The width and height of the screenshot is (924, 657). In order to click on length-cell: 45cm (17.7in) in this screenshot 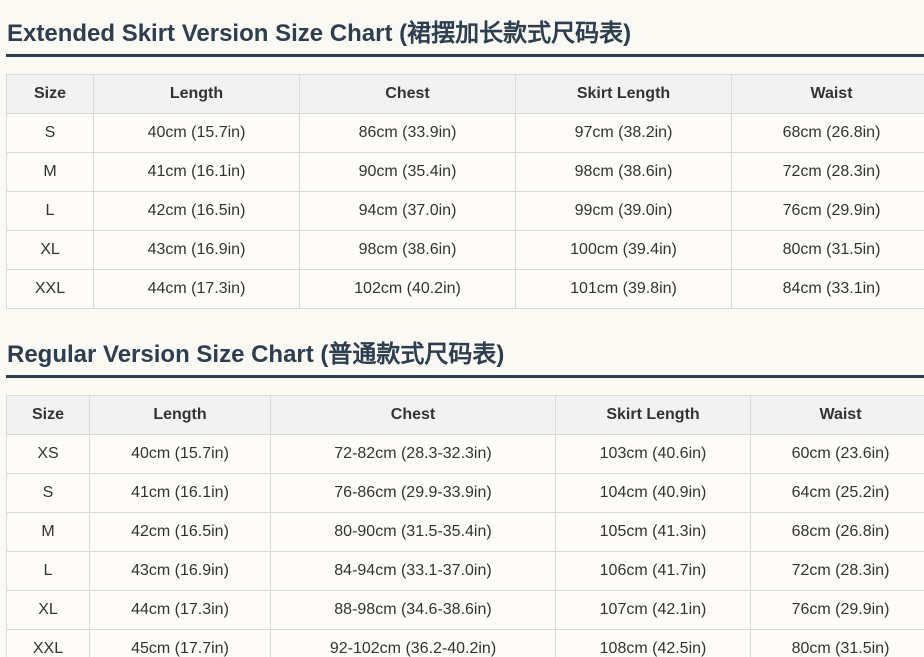, I will do `click(180, 643)`.